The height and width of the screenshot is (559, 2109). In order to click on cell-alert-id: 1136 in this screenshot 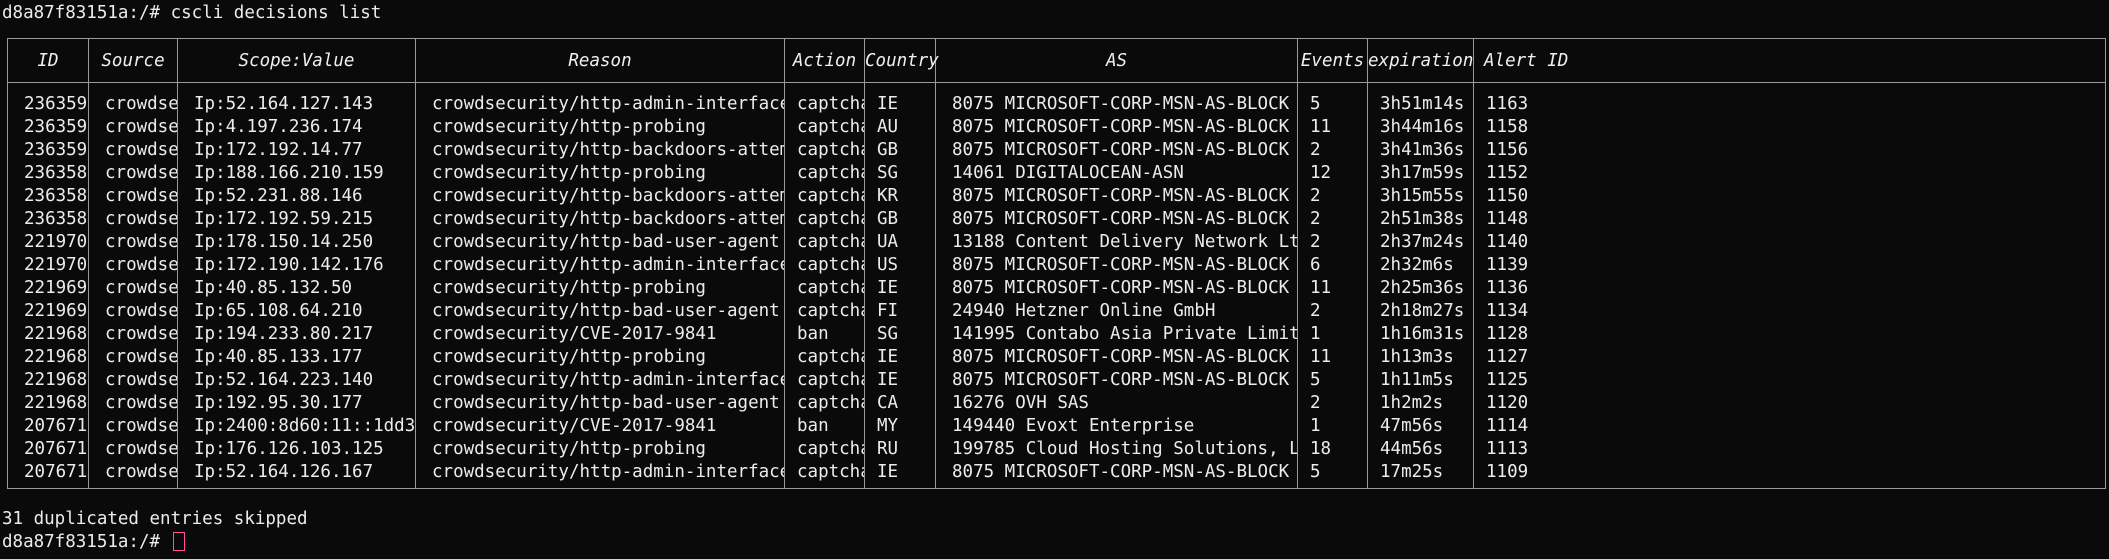, I will do `click(1789, 288)`.